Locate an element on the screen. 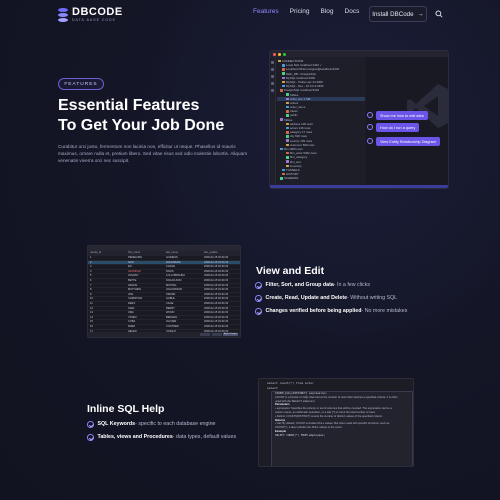 This screenshot has width=500, height=500. tree-item: SCHEMAS is located at coordinates (321, 178).